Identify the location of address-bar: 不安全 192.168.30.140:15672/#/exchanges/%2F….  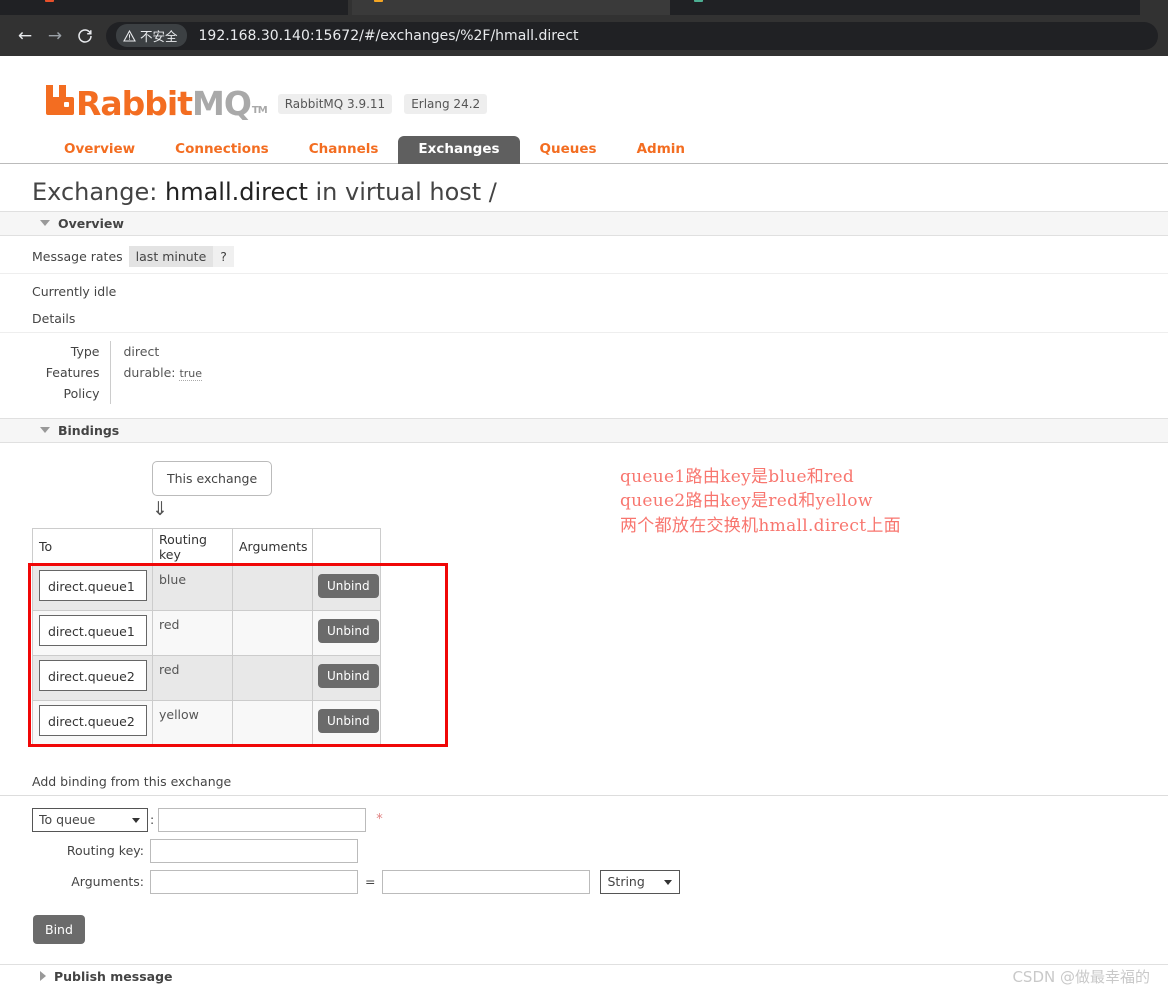
(632, 35).